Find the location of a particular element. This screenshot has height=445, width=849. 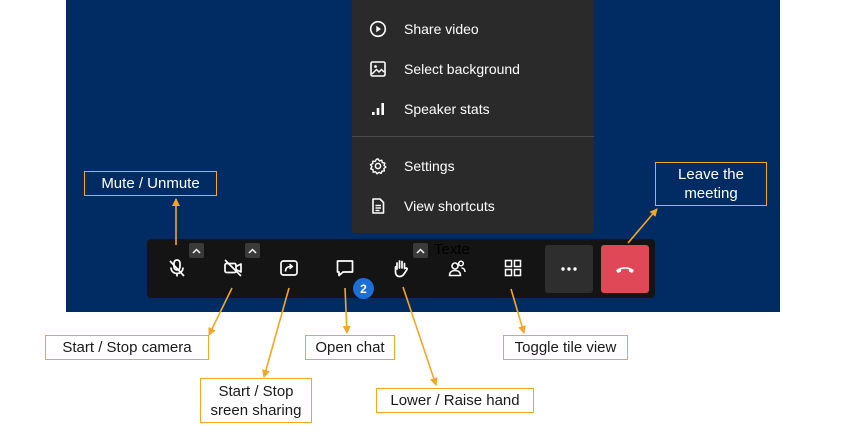

callout-camera: Start / Stop camera is located at coordinates (127, 347).